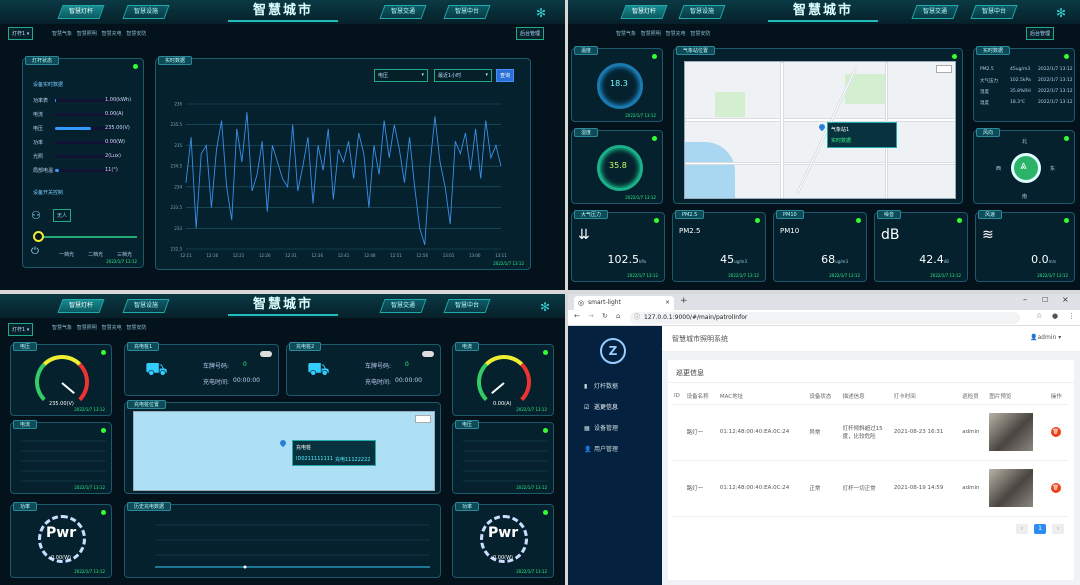  What do you see at coordinates (317, 255) in the screenshot?
I see `x-tick-label: 12:36` at bounding box center [317, 255].